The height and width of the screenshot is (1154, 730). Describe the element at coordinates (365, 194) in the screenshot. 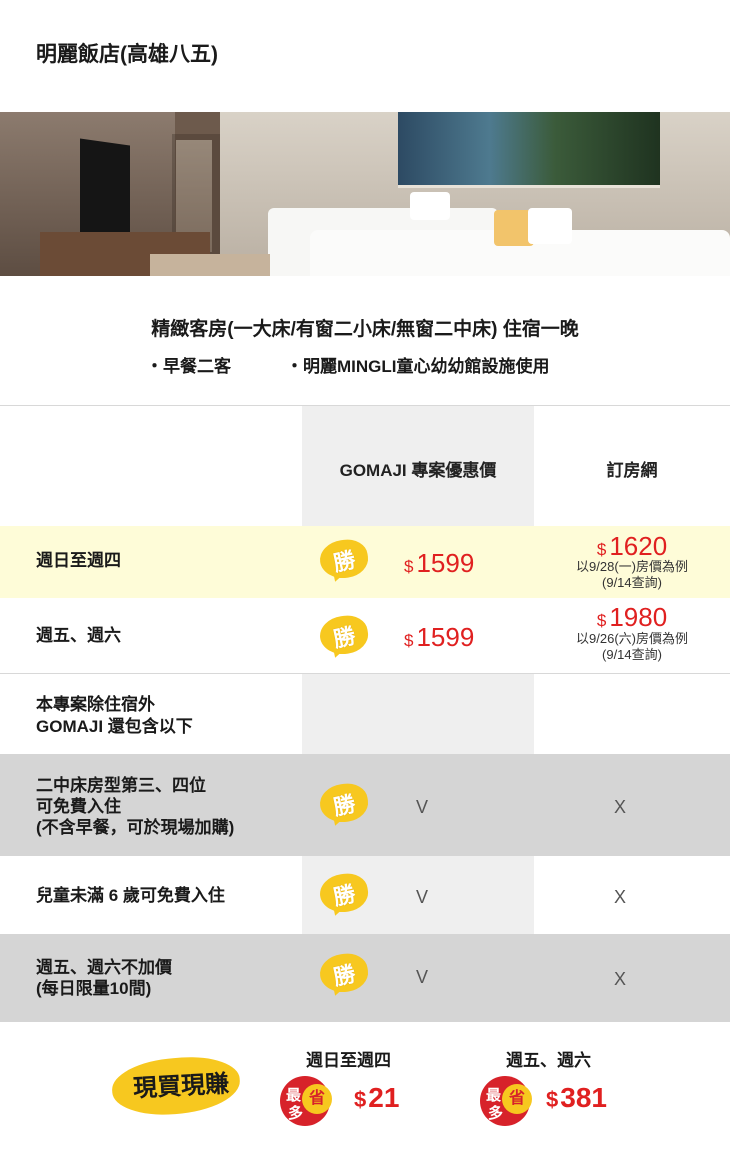

I see `hotel-room-photo` at that location.